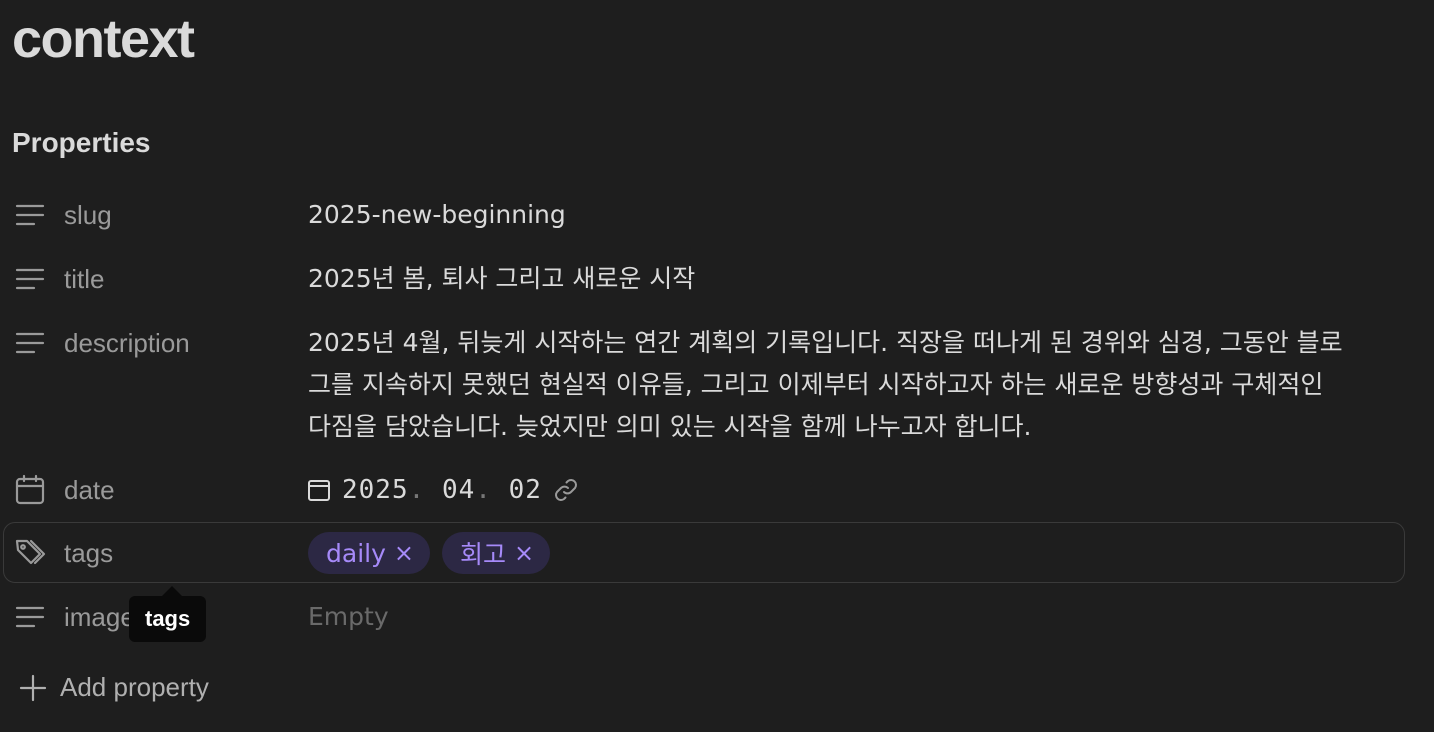 Image resolution: width=1434 pixels, height=732 pixels. Describe the element at coordinates (30, 553) in the screenshot. I see `tags-icon` at that location.